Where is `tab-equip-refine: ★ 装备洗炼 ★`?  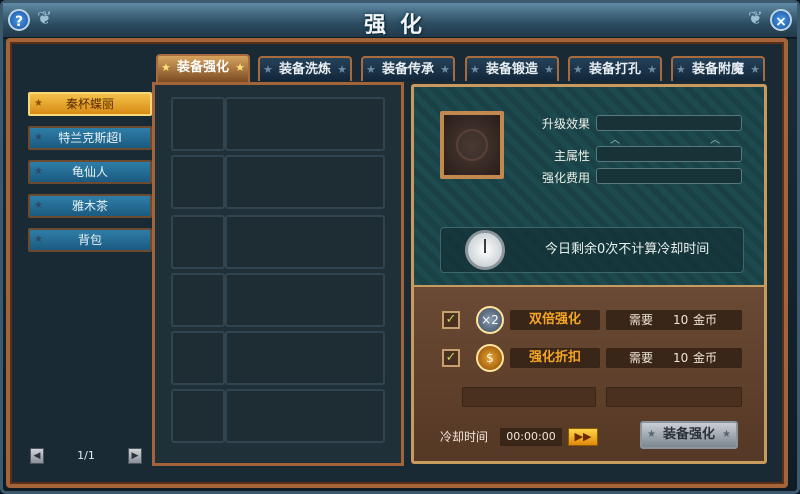 tab-equip-refine: ★ 装备洗炼 ★ is located at coordinates (305, 68).